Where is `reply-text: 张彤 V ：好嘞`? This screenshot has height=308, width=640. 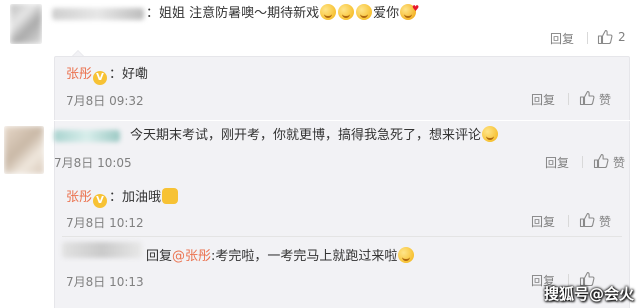
reply-text: 张彤 V ：好嘞 is located at coordinates (107, 76).